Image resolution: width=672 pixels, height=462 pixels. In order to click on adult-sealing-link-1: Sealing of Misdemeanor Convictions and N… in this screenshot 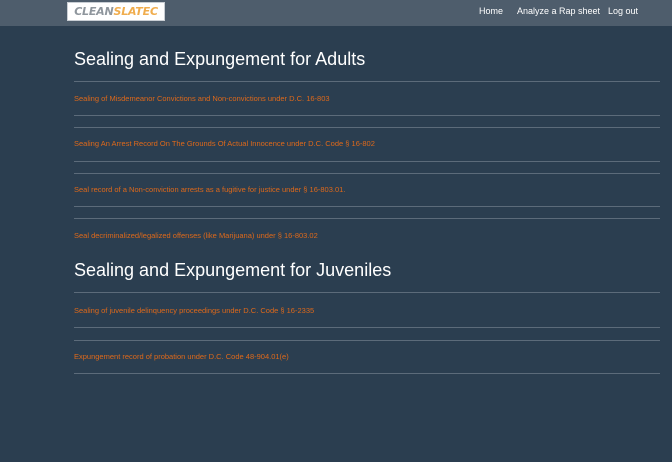, I will do `click(202, 98)`.